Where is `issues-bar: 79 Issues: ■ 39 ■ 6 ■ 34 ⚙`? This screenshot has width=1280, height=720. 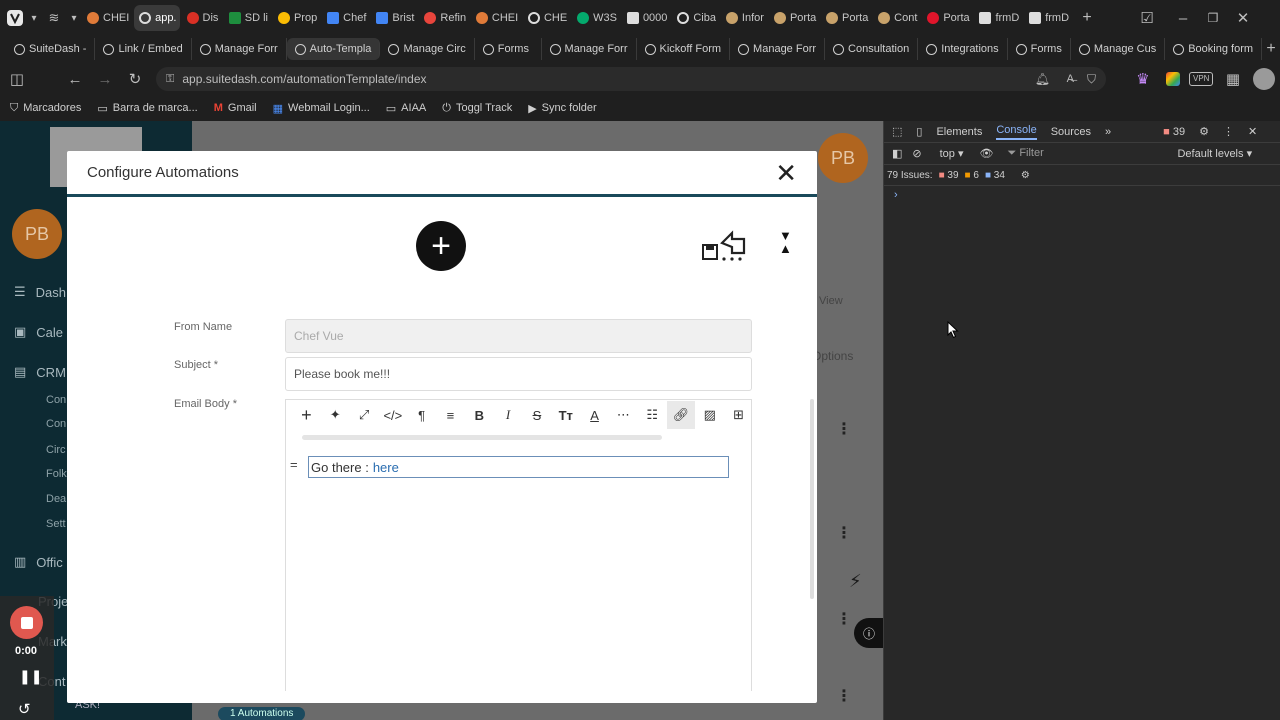
issues-bar: 79 Issues: ■ 39 ■ 6 ■ 34 ⚙ is located at coordinates (1082, 175).